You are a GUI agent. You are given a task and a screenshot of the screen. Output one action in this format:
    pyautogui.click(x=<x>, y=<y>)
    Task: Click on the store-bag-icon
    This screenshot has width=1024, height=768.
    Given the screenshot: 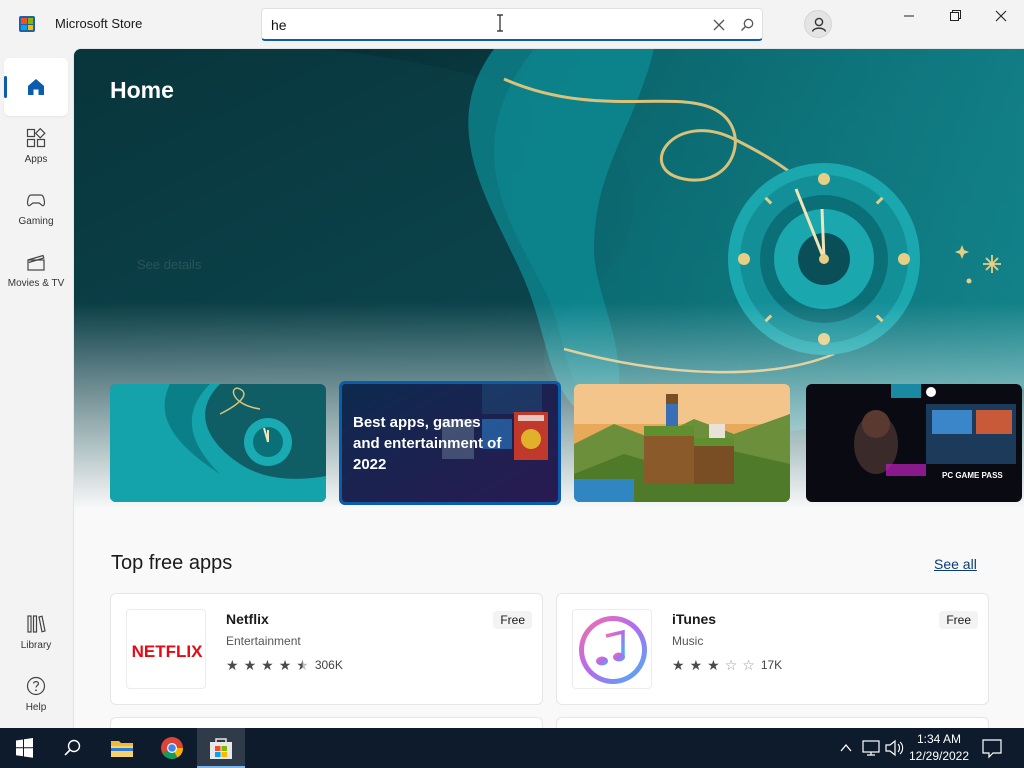 What is the action you would take?
    pyautogui.click(x=221, y=748)
    